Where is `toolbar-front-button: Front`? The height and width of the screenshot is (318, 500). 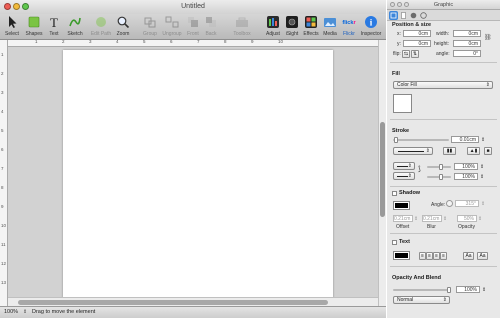
toolbar-front-button: Front is located at coordinates (193, 27).